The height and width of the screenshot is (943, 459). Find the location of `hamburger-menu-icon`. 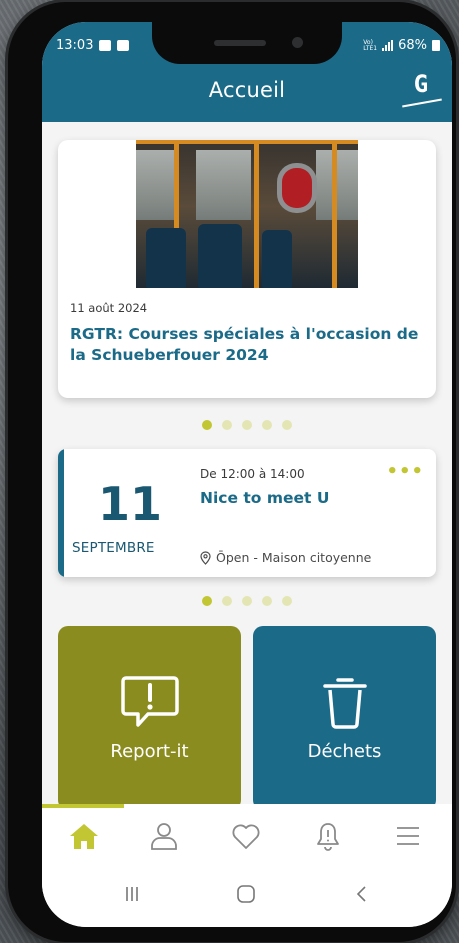

hamburger-menu-icon is located at coordinates (408, 836).